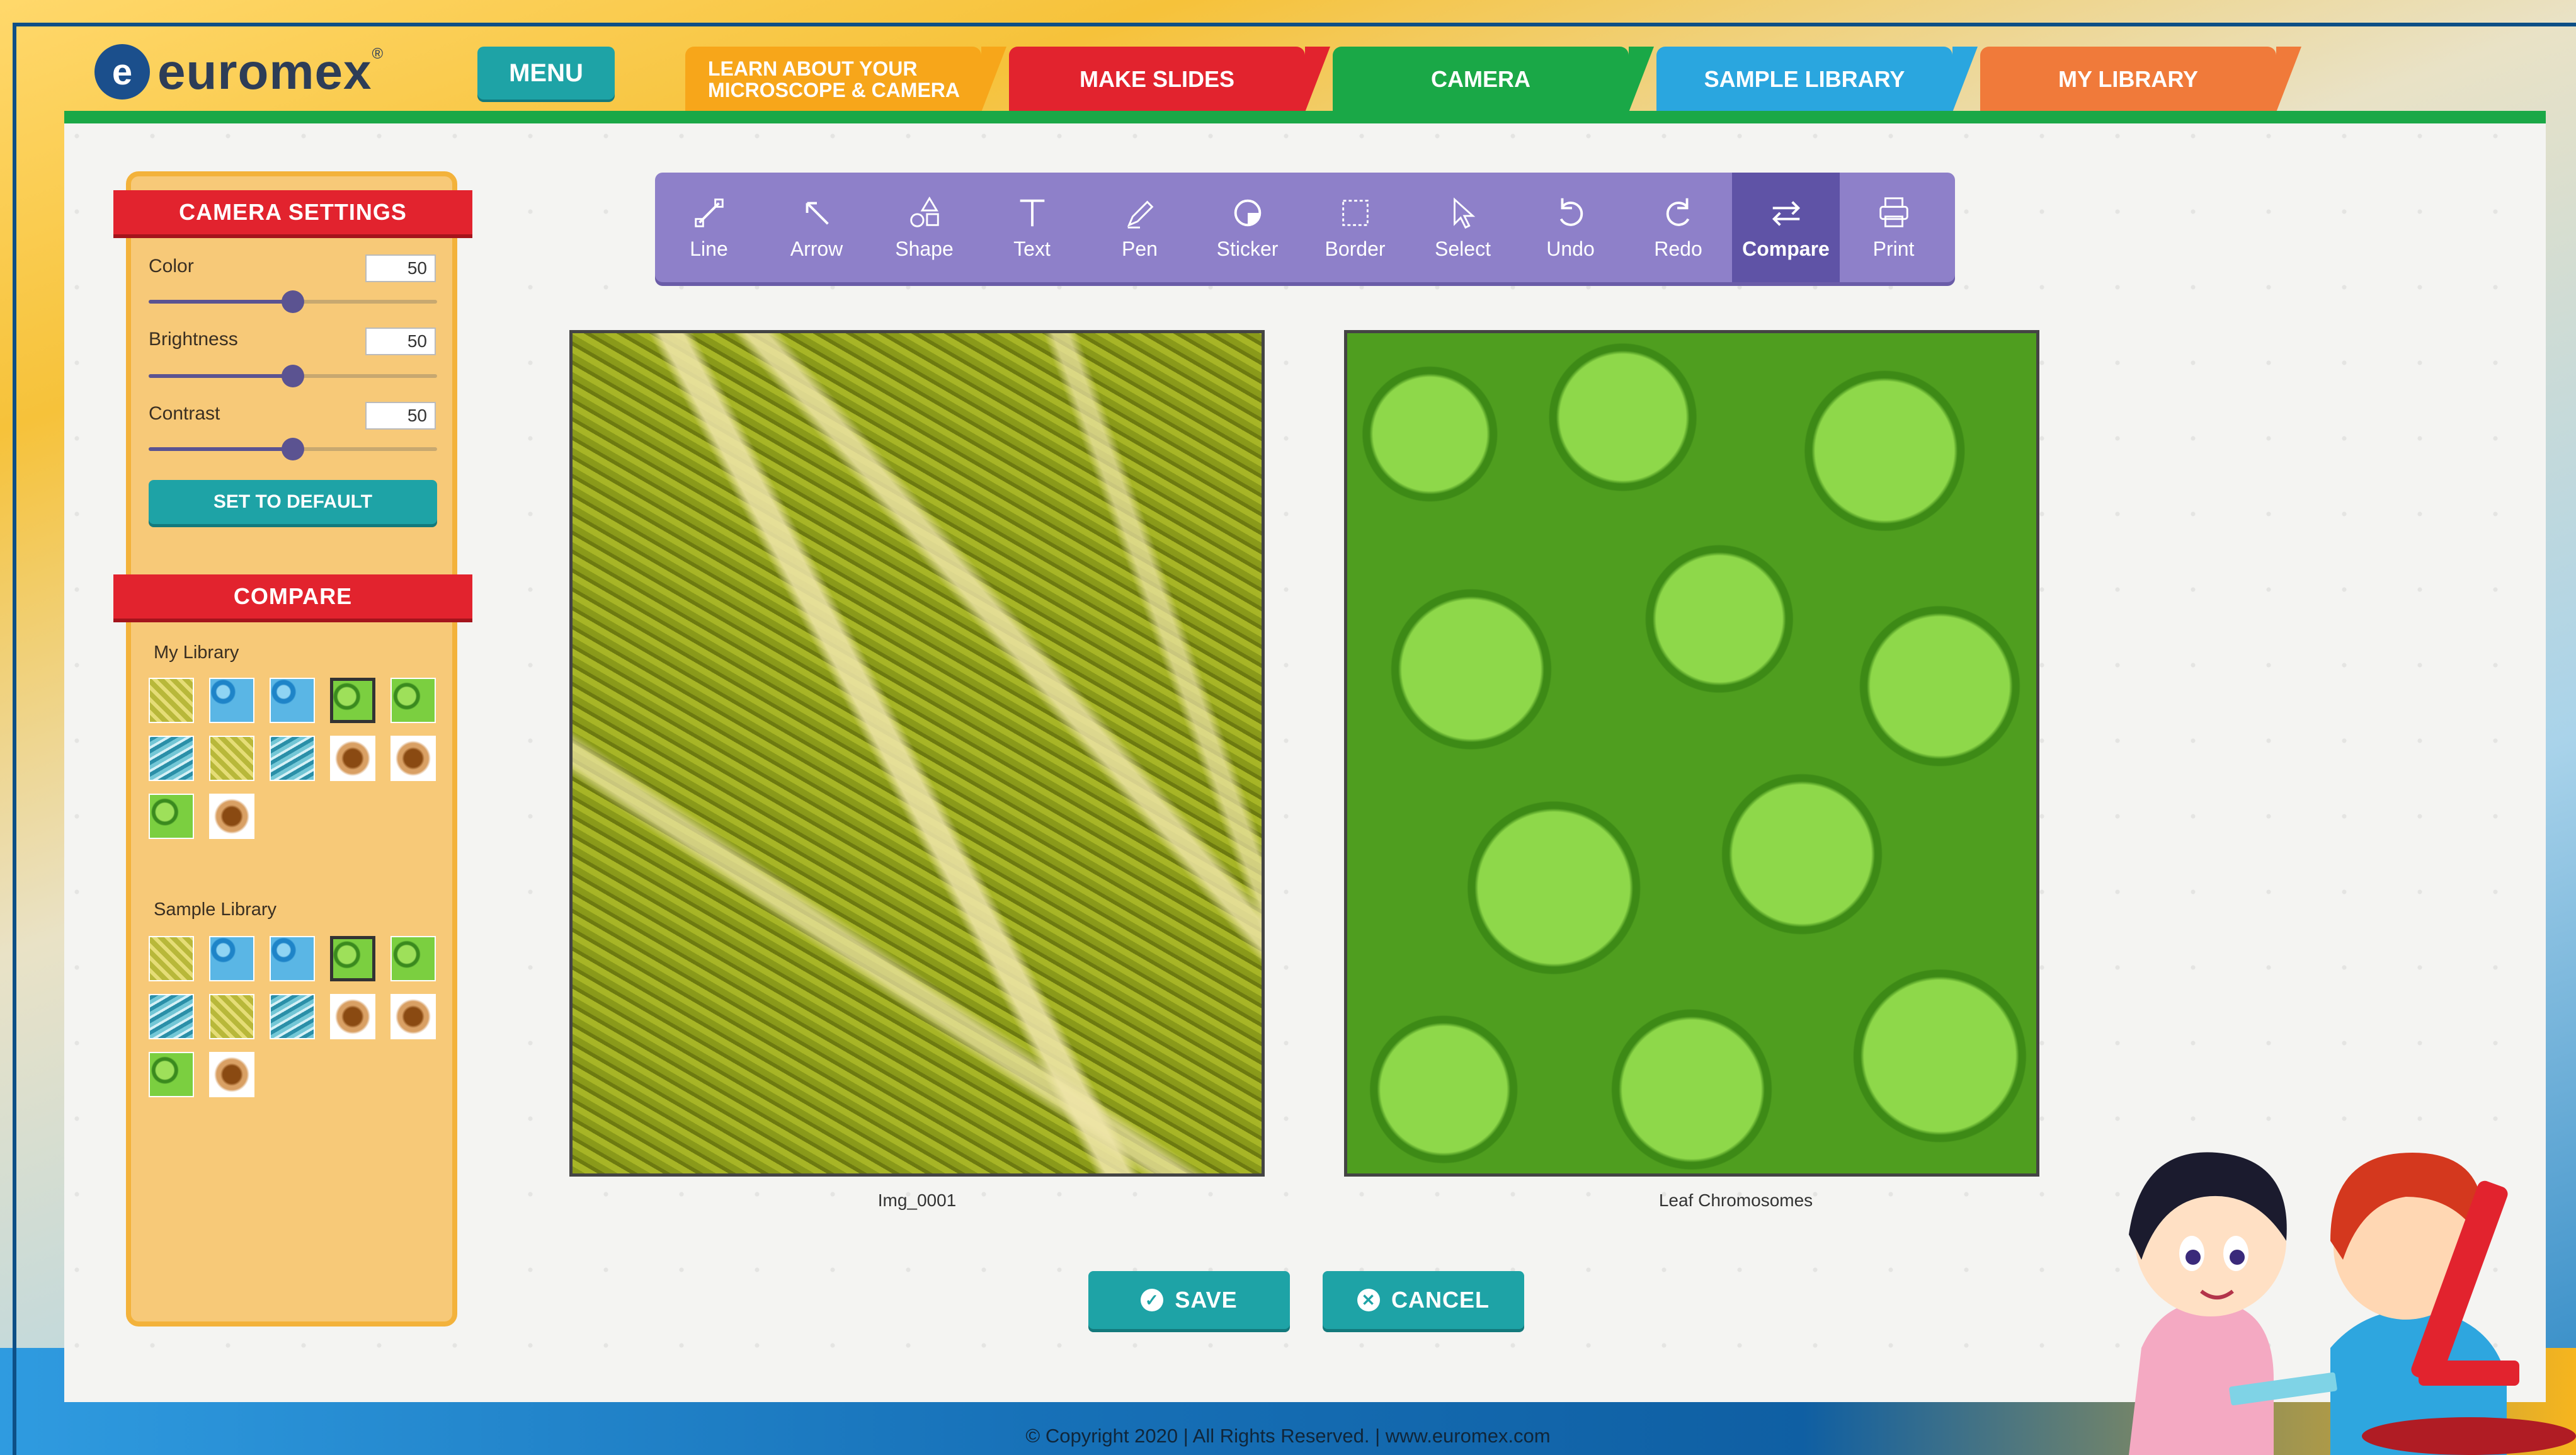 This screenshot has width=2576, height=1455. I want to click on toolbar-label: Shape, so click(924, 248).